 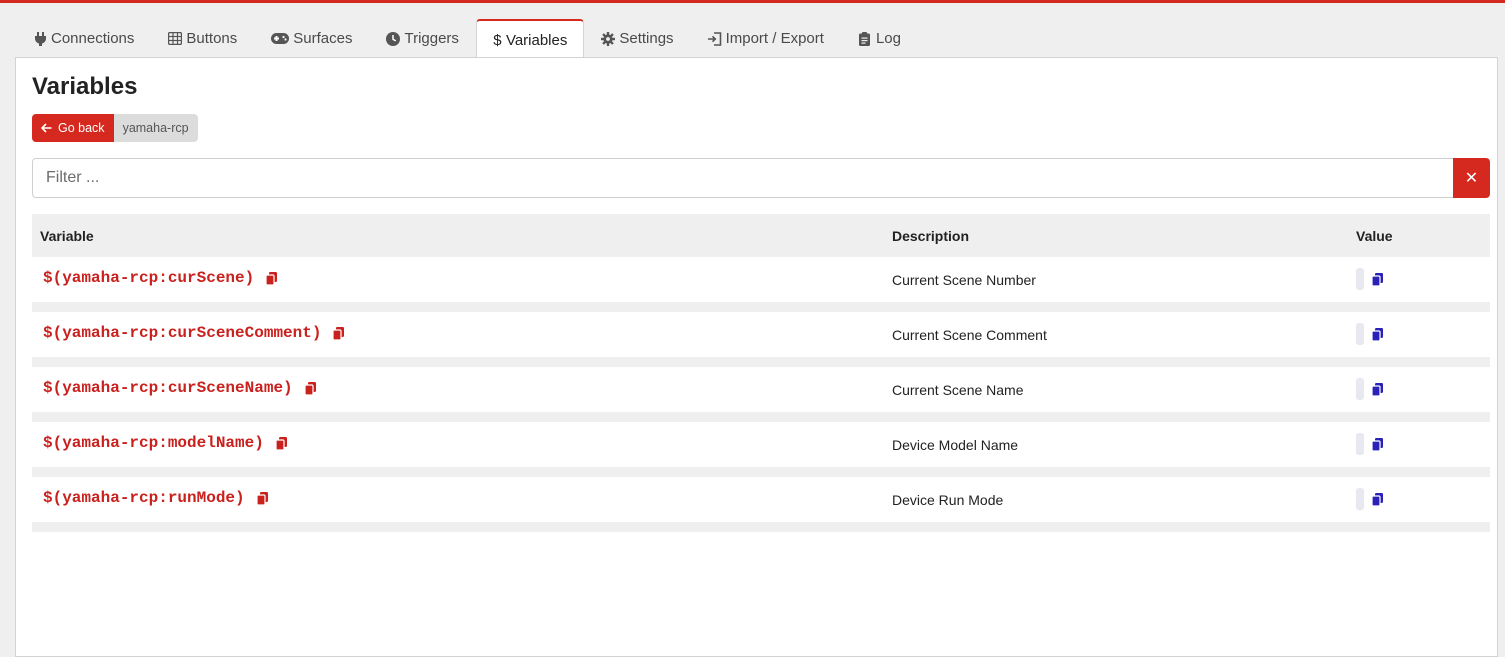 What do you see at coordinates (46, 128) in the screenshot?
I see `arrow-left-icon` at bounding box center [46, 128].